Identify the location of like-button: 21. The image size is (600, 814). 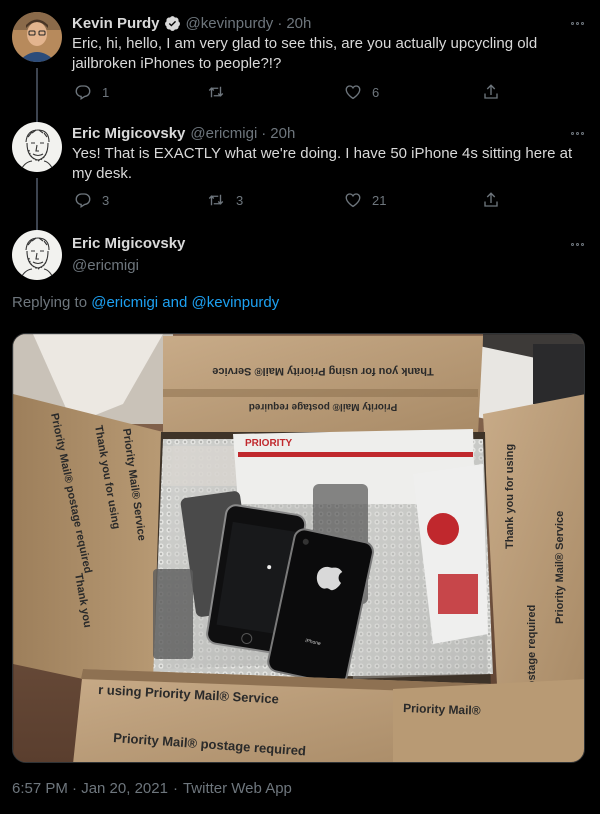
(365, 200).